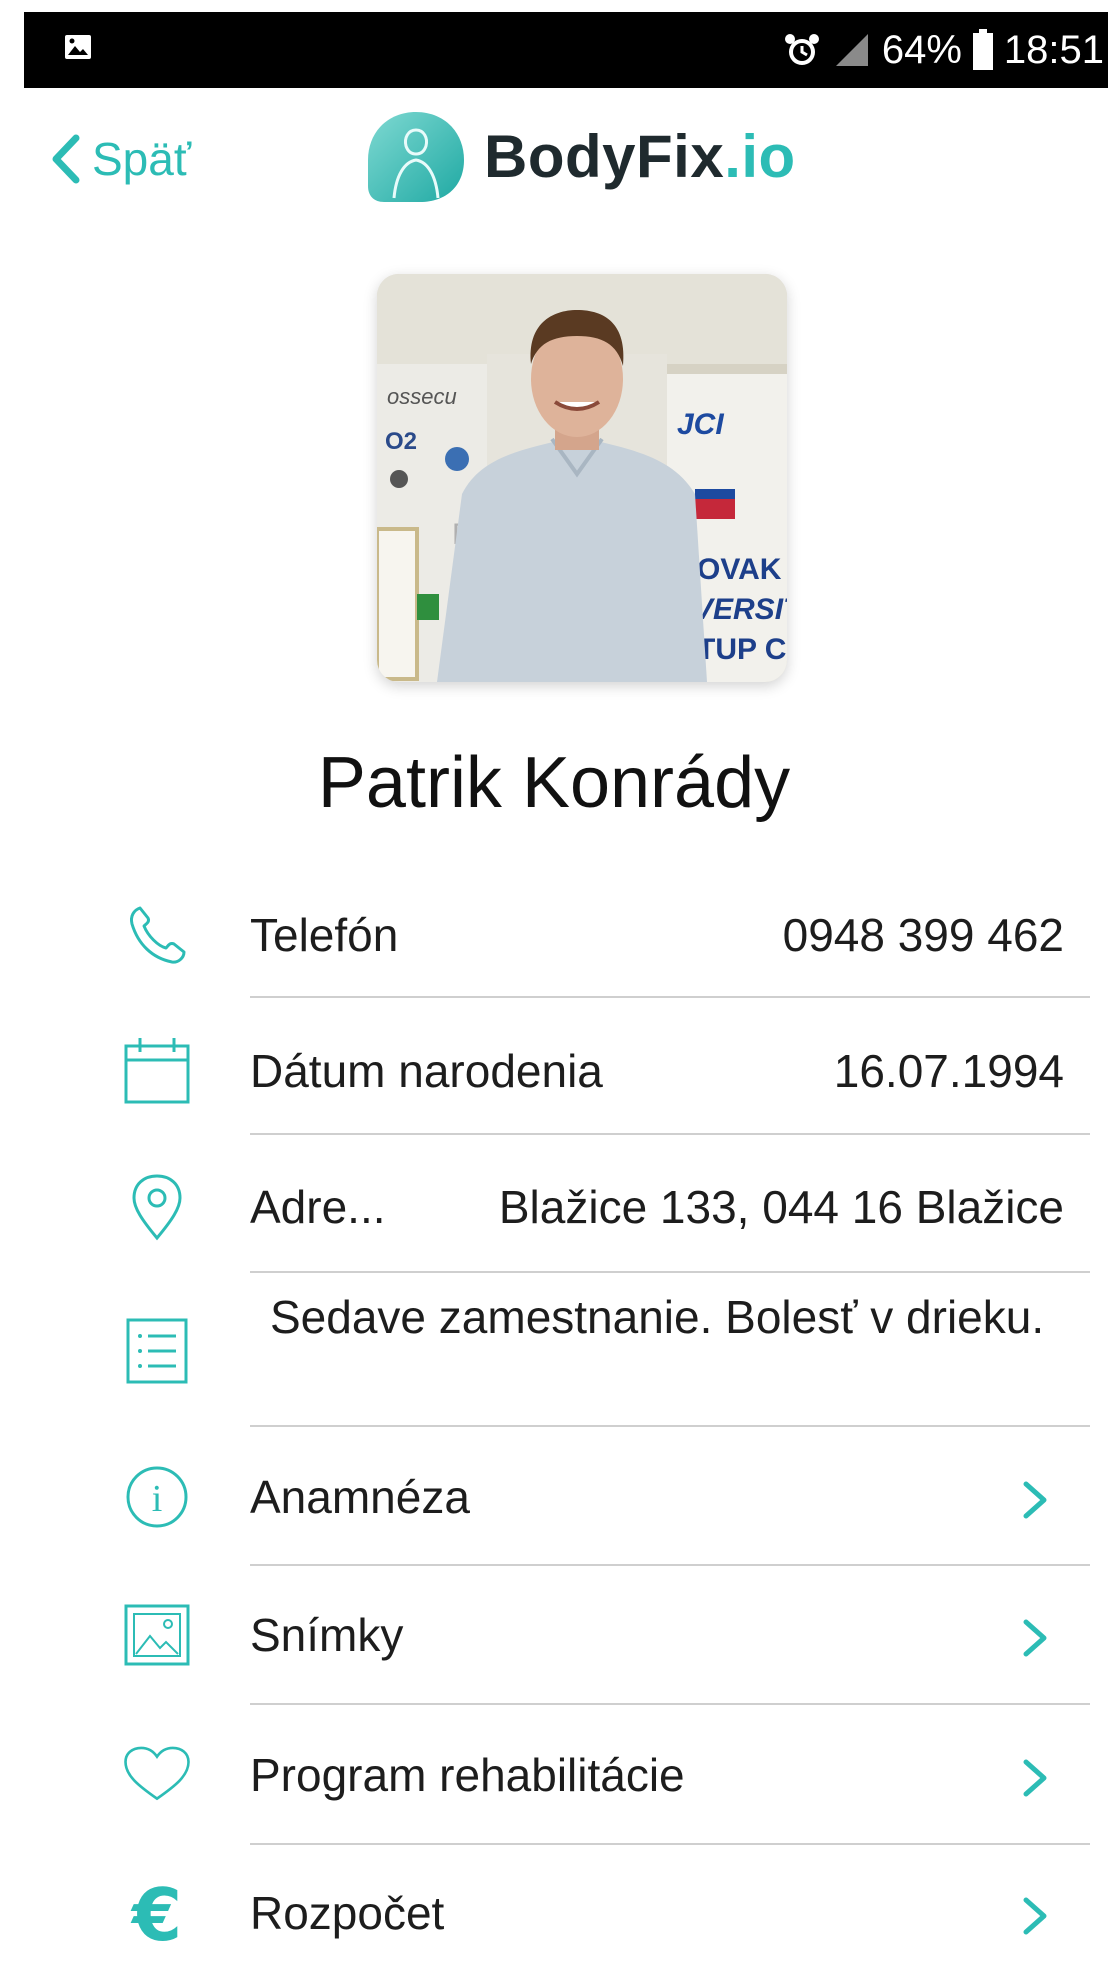 This screenshot has width=1108, height=1962. I want to click on svg-text: i, so click(157, 1499).